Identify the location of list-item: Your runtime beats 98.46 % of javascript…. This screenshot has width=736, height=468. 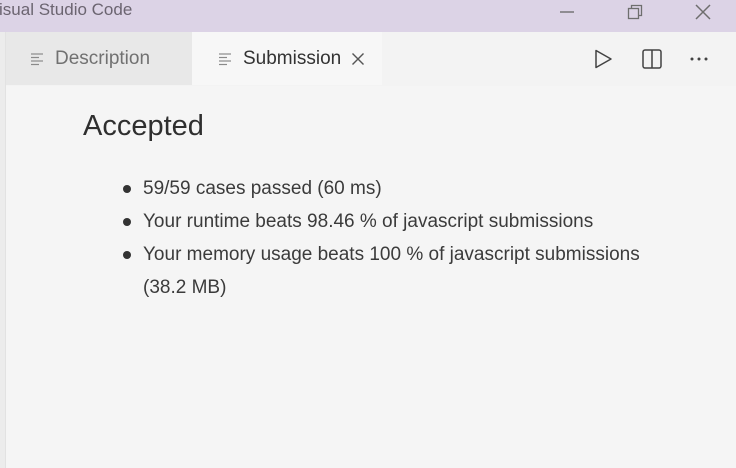
(393, 221).